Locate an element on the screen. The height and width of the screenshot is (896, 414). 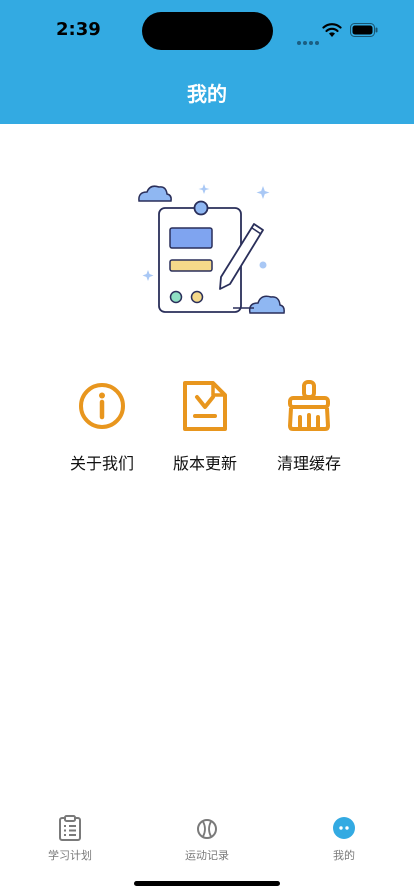
tab-bar: 学习计划 运动记录 我的 is located at coordinates (207, 840).